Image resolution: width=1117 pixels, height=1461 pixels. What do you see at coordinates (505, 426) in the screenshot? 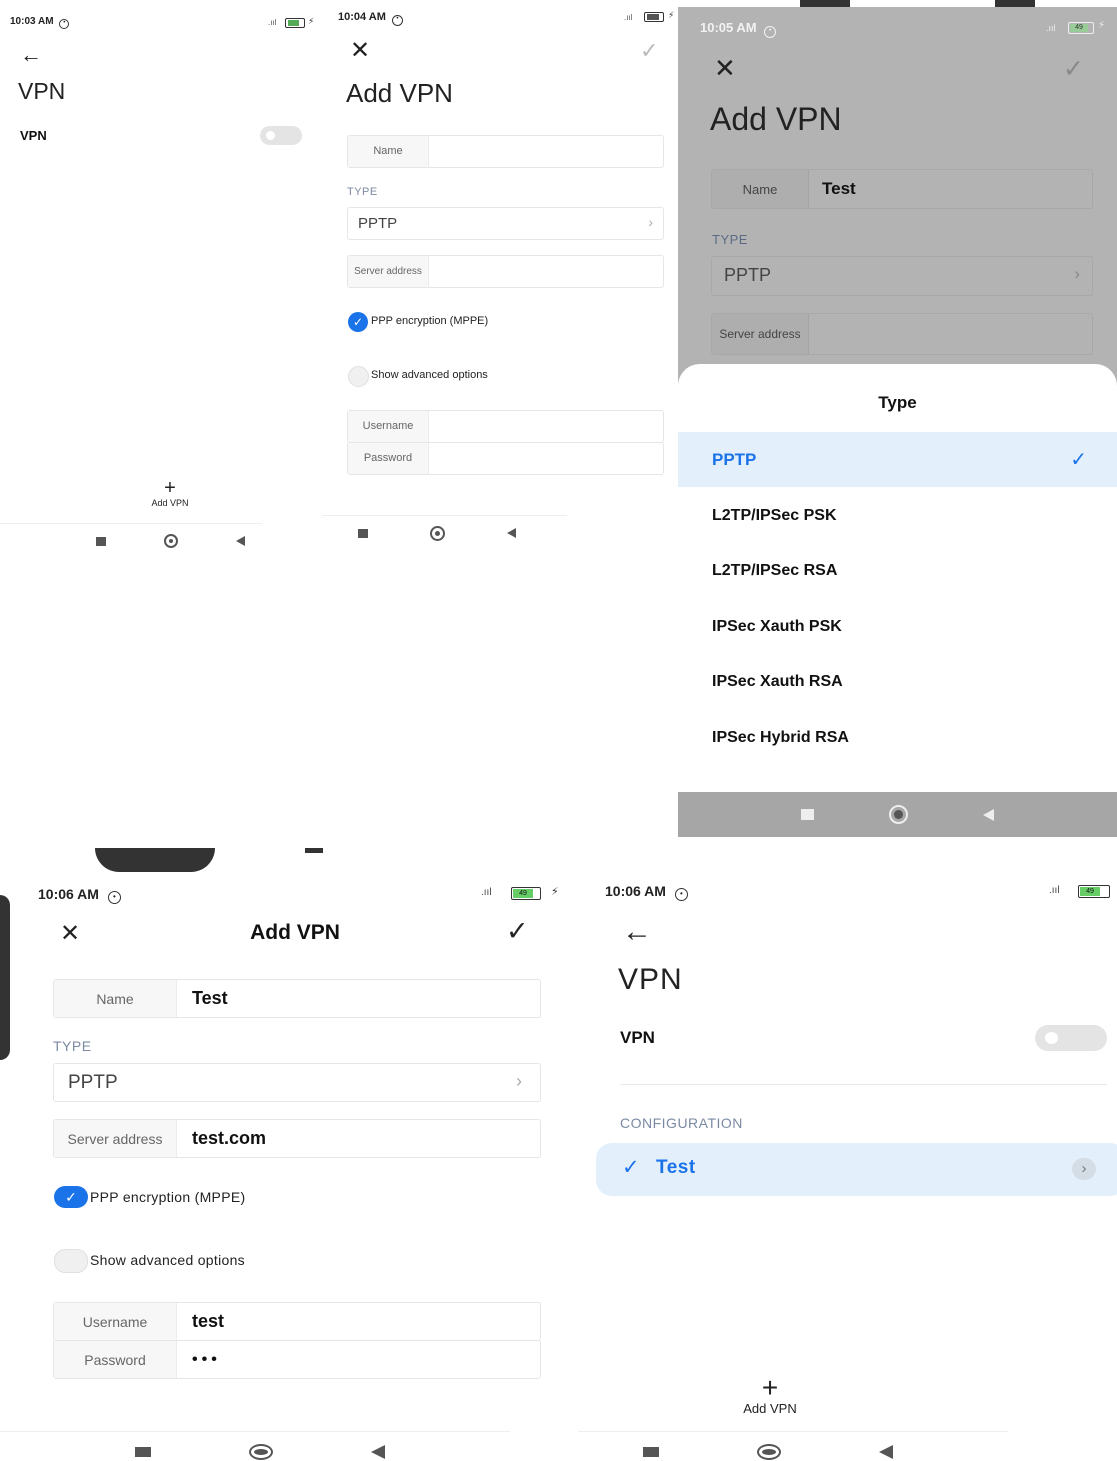
I see `username-field: Username` at bounding box center [505, 426].